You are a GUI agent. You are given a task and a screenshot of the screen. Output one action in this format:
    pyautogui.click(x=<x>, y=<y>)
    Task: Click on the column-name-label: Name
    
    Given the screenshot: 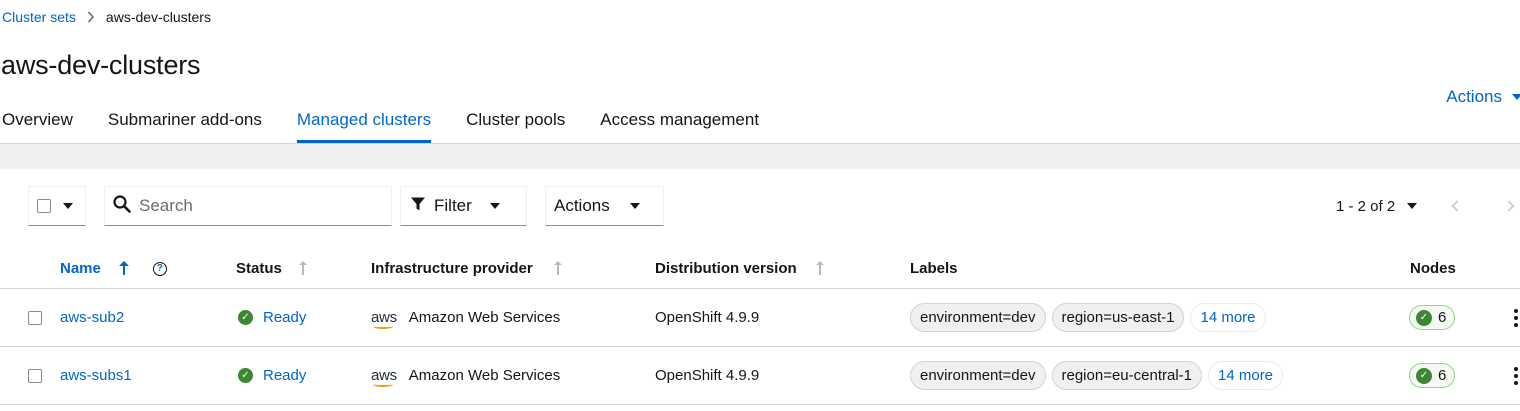 What is the action you would take?
    pyautogui.click(x=80, y=268)
    